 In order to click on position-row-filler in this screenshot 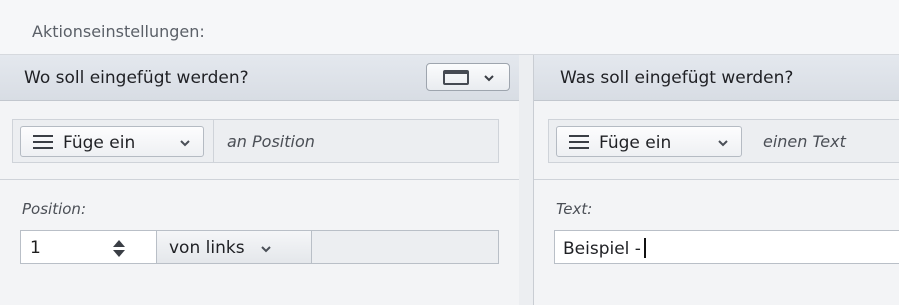, I will do `click(405, 247)`.